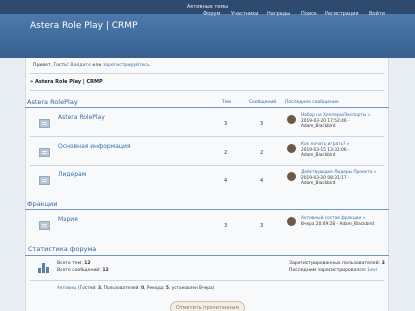 This screenshot has width=415, height=311. I want to click on nav-register: Регистрация, so click(342, 14).